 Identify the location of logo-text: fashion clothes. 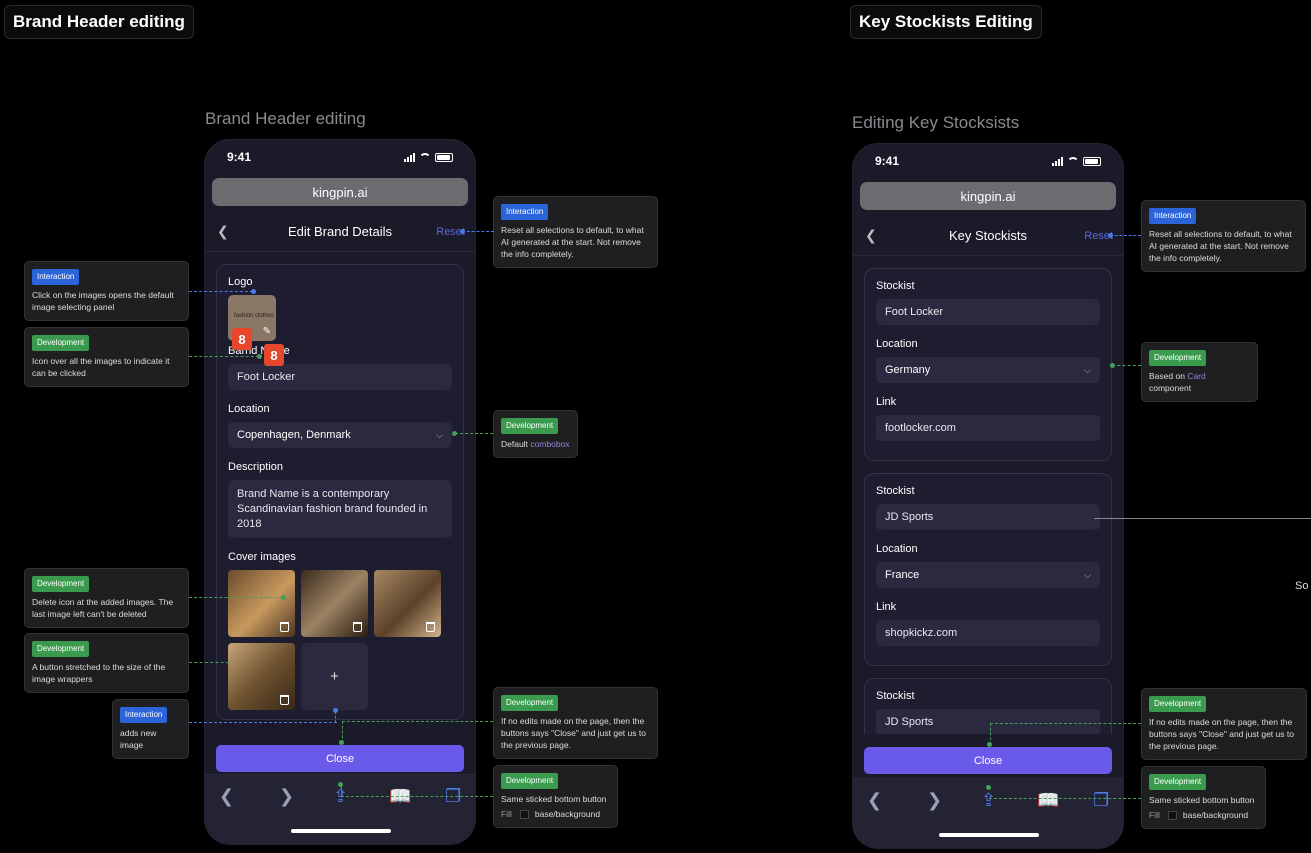
(254, 316).